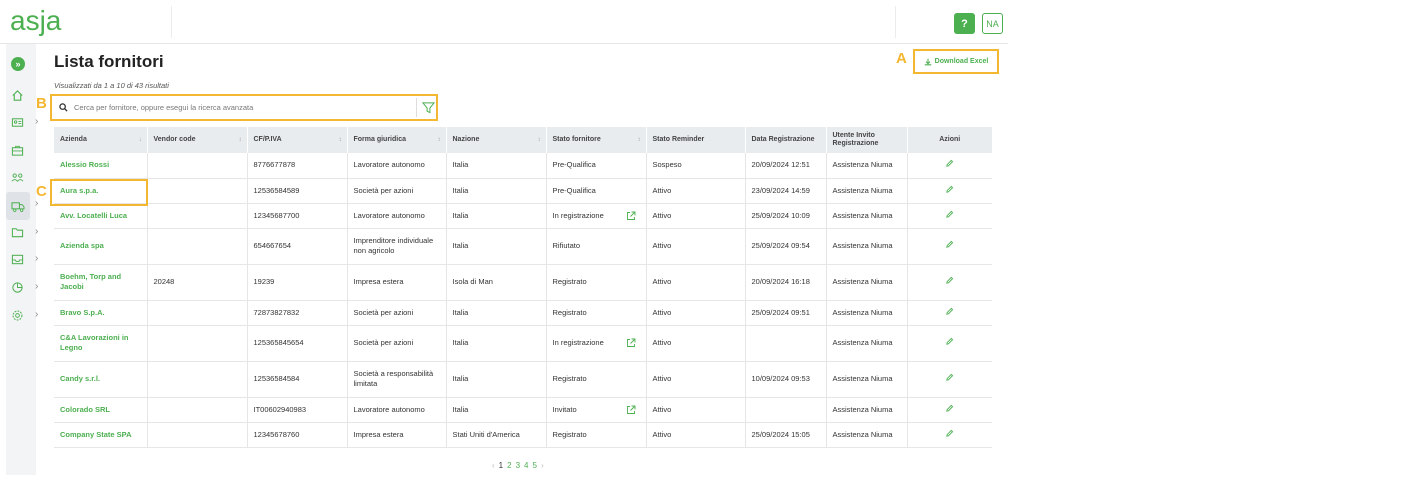  I want to click on asja-logo: asja, so click(45, 22).